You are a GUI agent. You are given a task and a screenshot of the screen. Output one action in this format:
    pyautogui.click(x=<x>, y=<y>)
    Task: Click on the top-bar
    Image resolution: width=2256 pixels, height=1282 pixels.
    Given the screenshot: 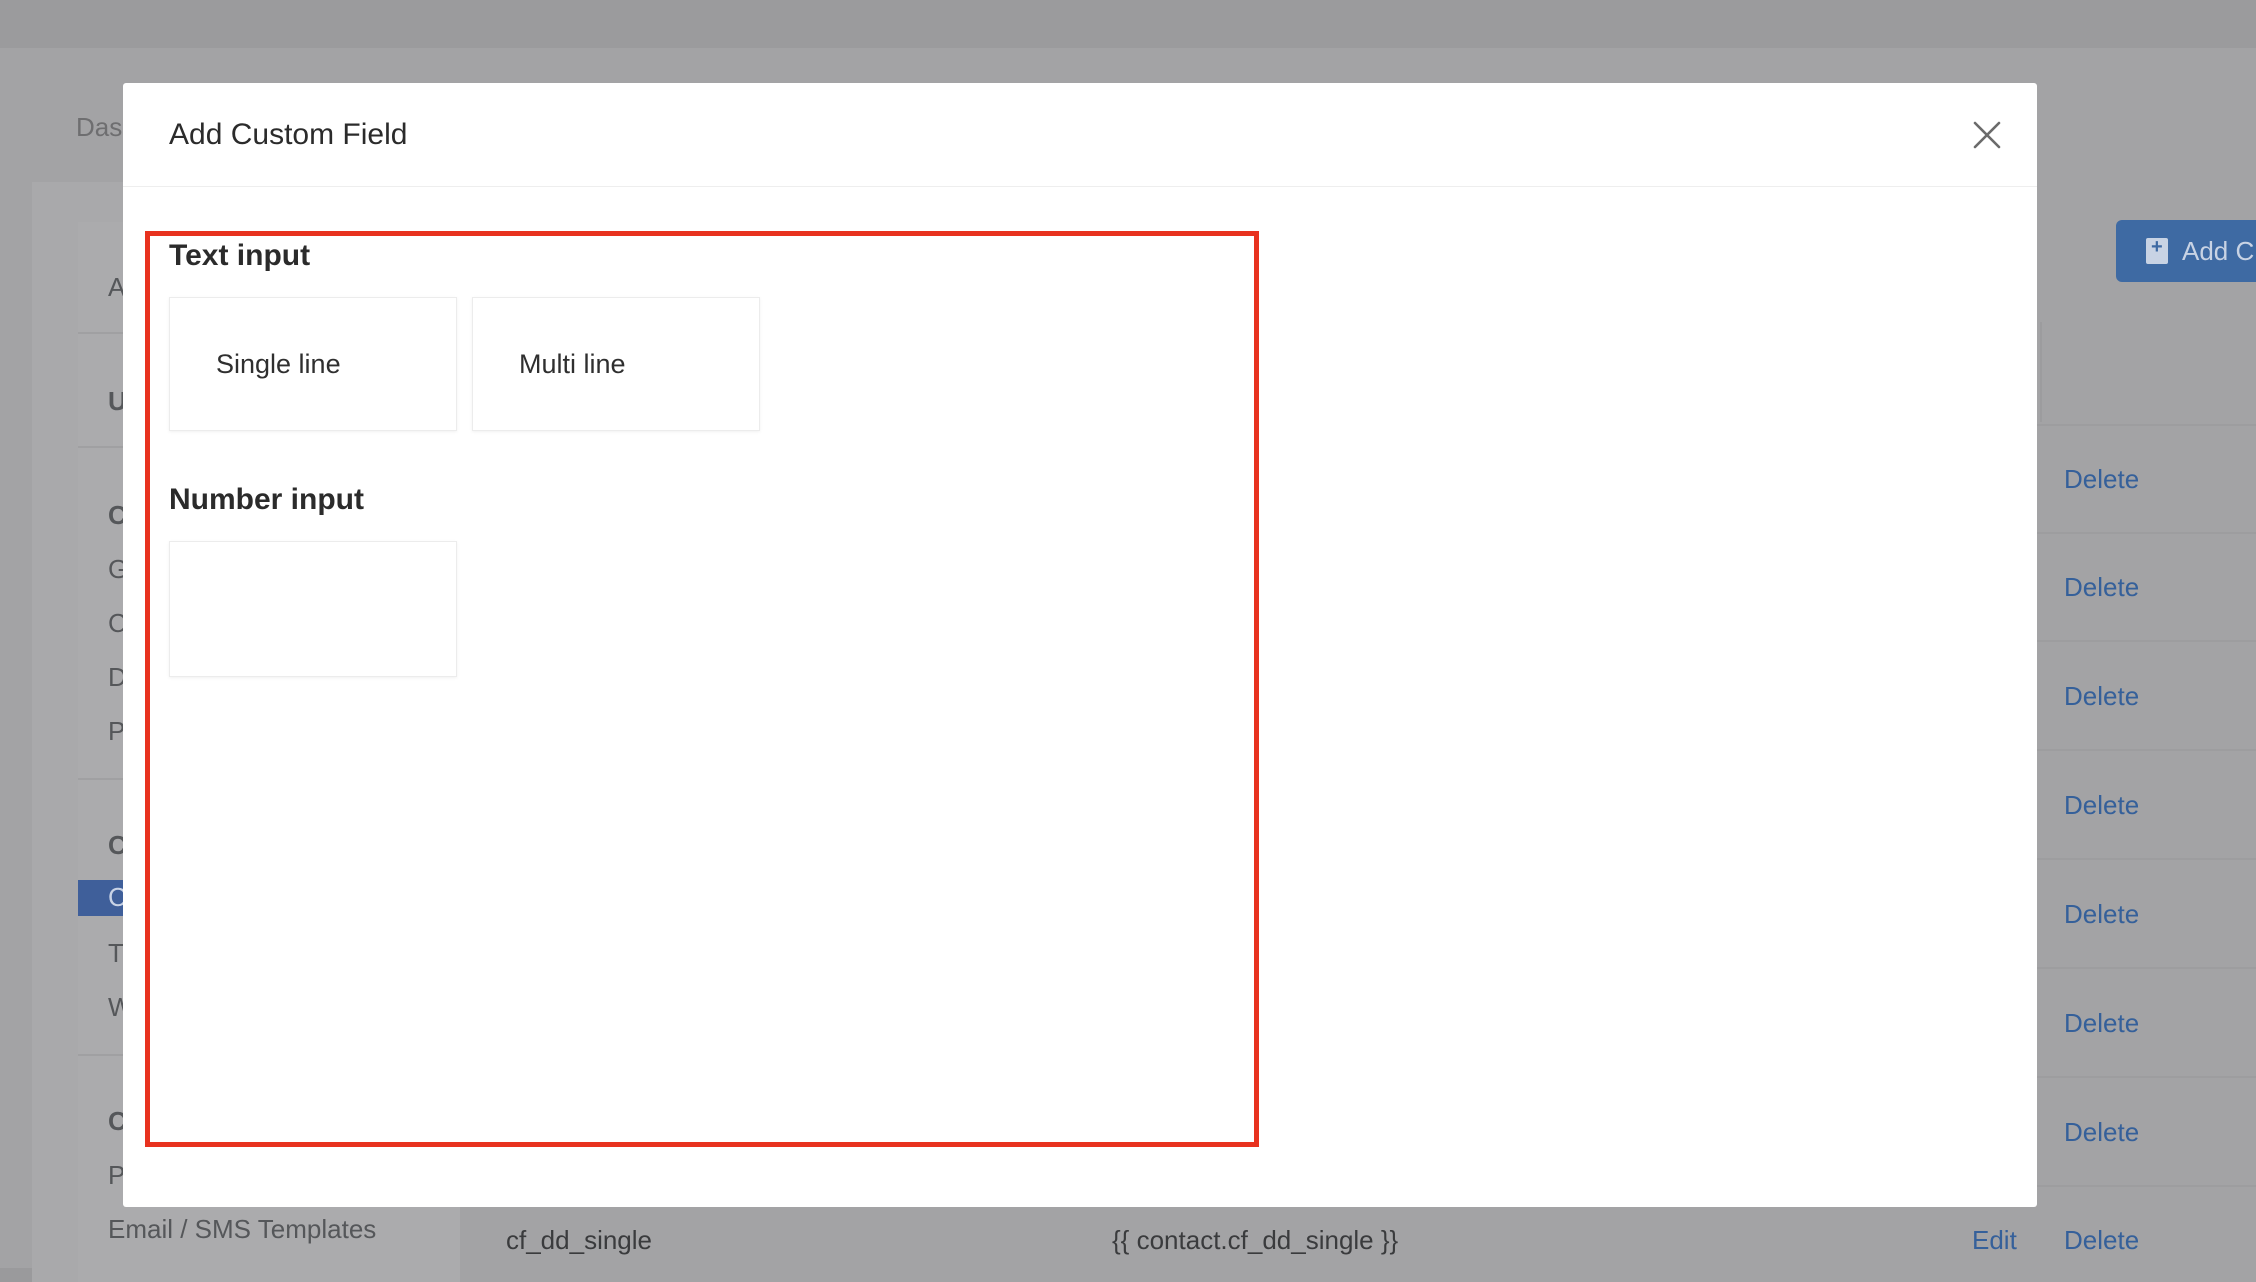 What is the action you would take?
    pyautogui.click(x=1128, y=24)
    